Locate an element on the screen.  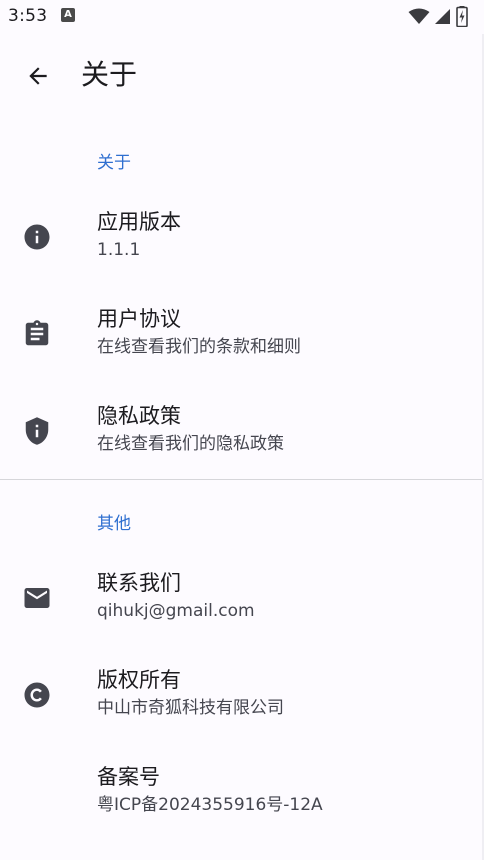
pref-title: 备案号 is located at coordinates (128, 777).